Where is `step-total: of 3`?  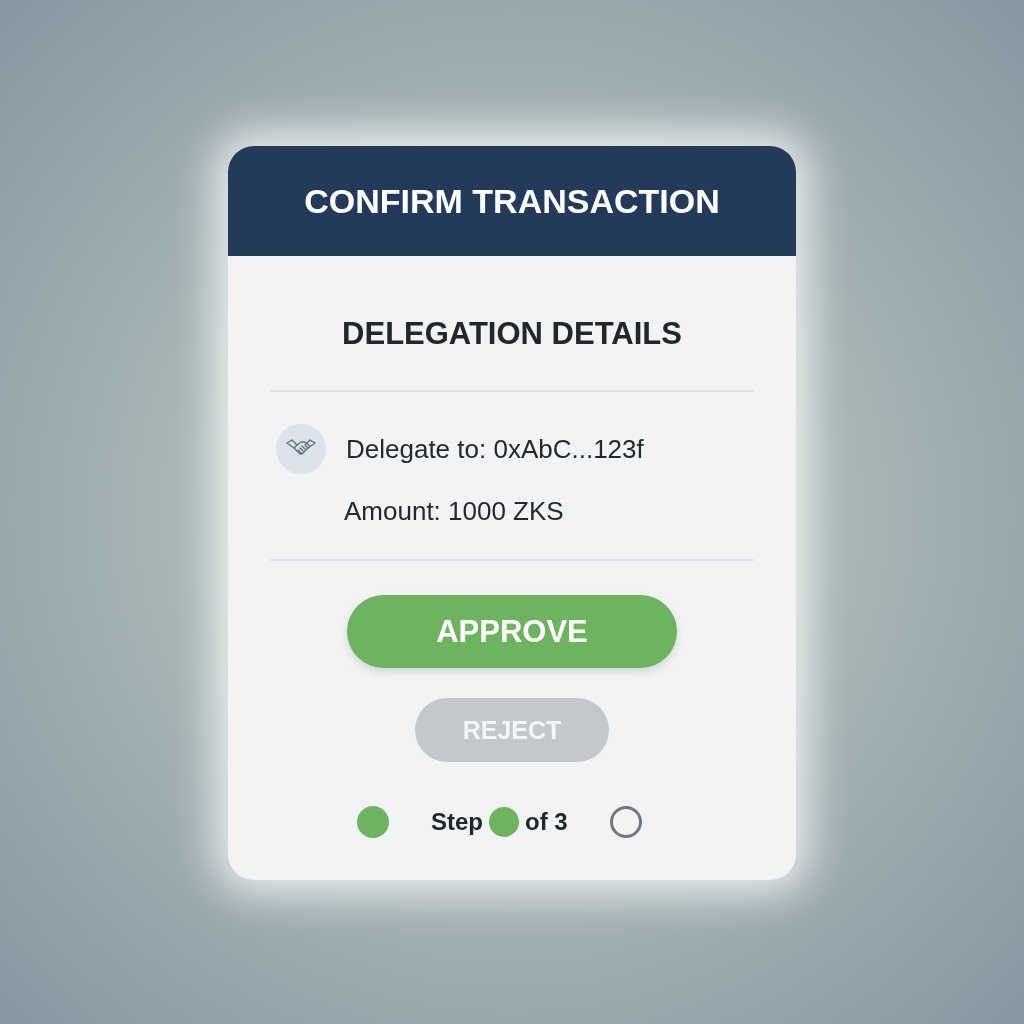
step-total: of 3 is located at coordinates (546, 822).